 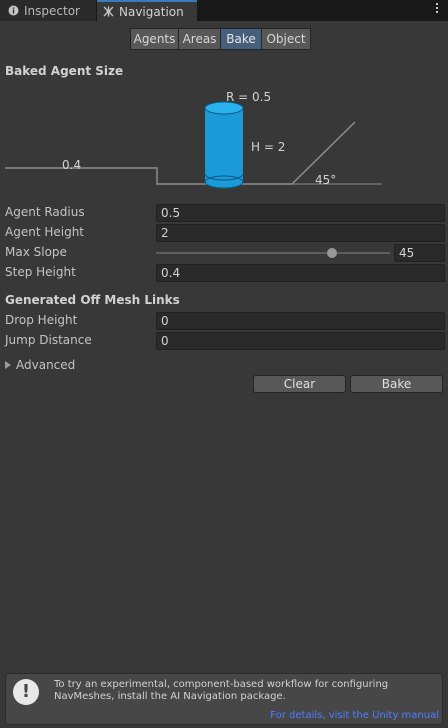 I want to click on segment-areas: Areas, so click(x=199, y=39).